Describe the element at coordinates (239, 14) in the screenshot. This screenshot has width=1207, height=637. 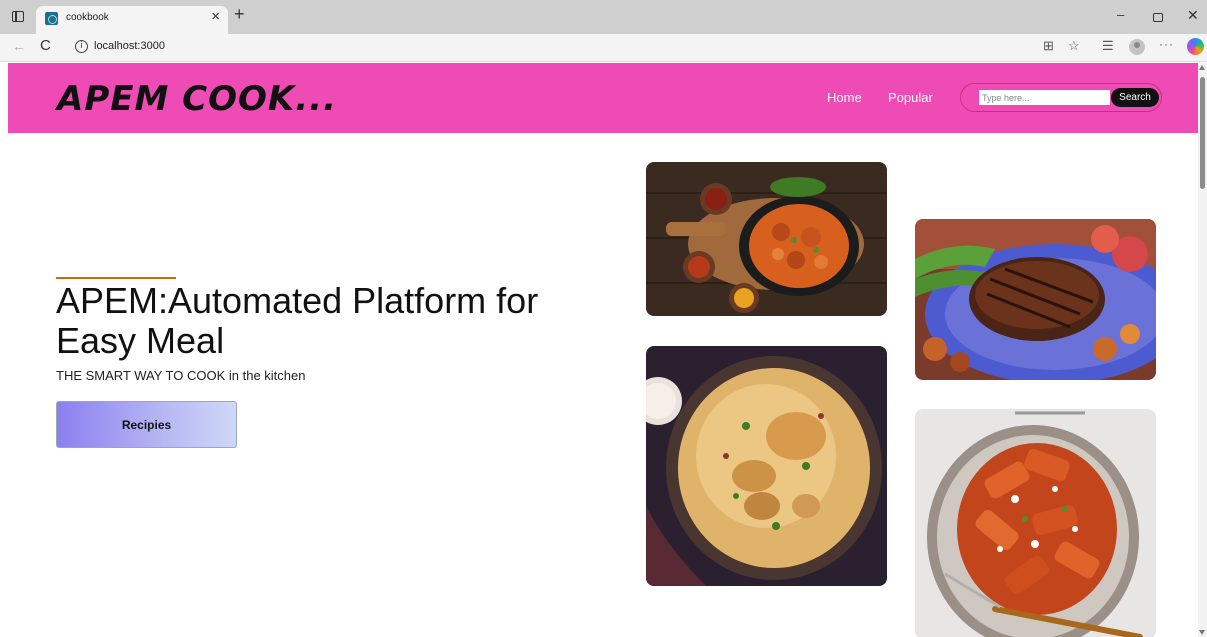
I see `new-tab-icon: +` at that location.